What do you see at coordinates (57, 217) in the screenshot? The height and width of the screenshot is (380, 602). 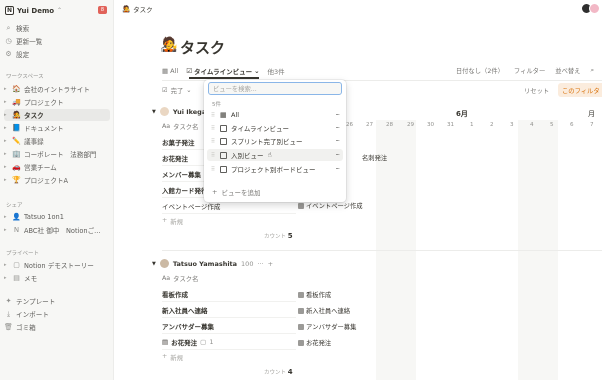 I see `sidebar-item-1on1: ▸ 👤 Tatsuo 1on1` at bounding box center [57, 217].